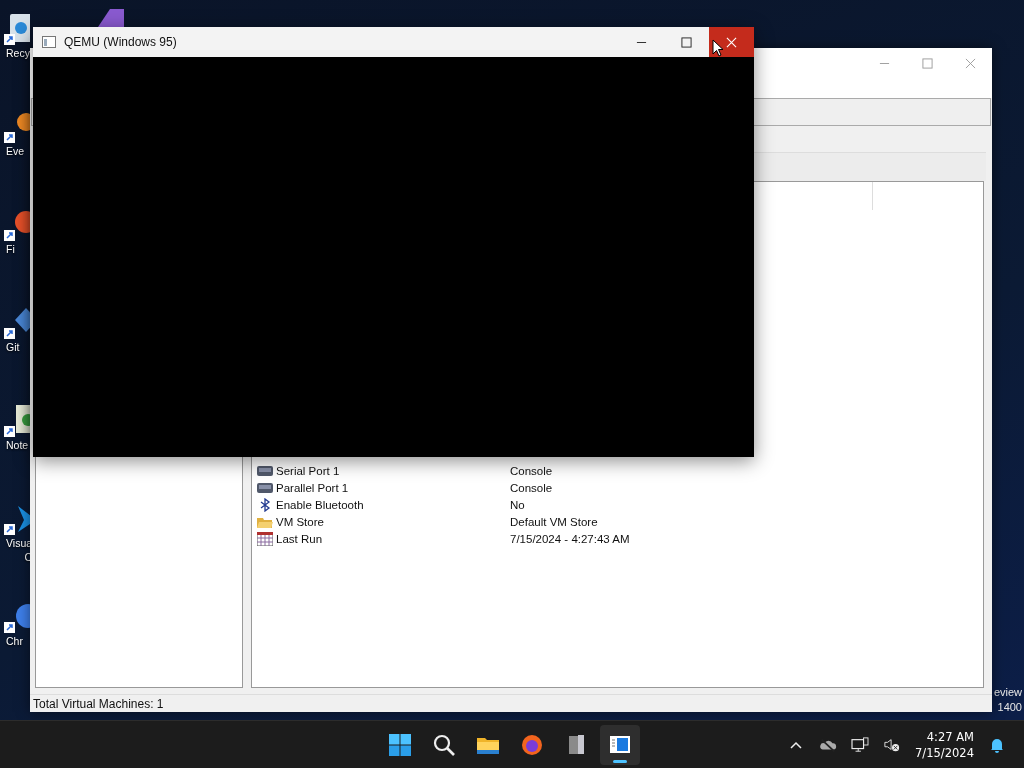 The width and height of the screenshot is (1024, 768). I want to click on taskbar-app-button, so click(620, 744).